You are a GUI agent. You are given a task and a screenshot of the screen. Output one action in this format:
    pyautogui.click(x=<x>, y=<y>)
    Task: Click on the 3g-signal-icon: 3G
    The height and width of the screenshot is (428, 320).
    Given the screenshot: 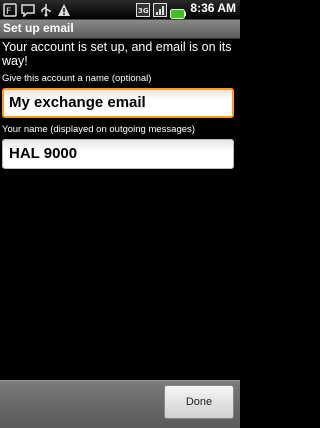 What is the action you would take?
    pyautogui.click(x=143, y=9)
    